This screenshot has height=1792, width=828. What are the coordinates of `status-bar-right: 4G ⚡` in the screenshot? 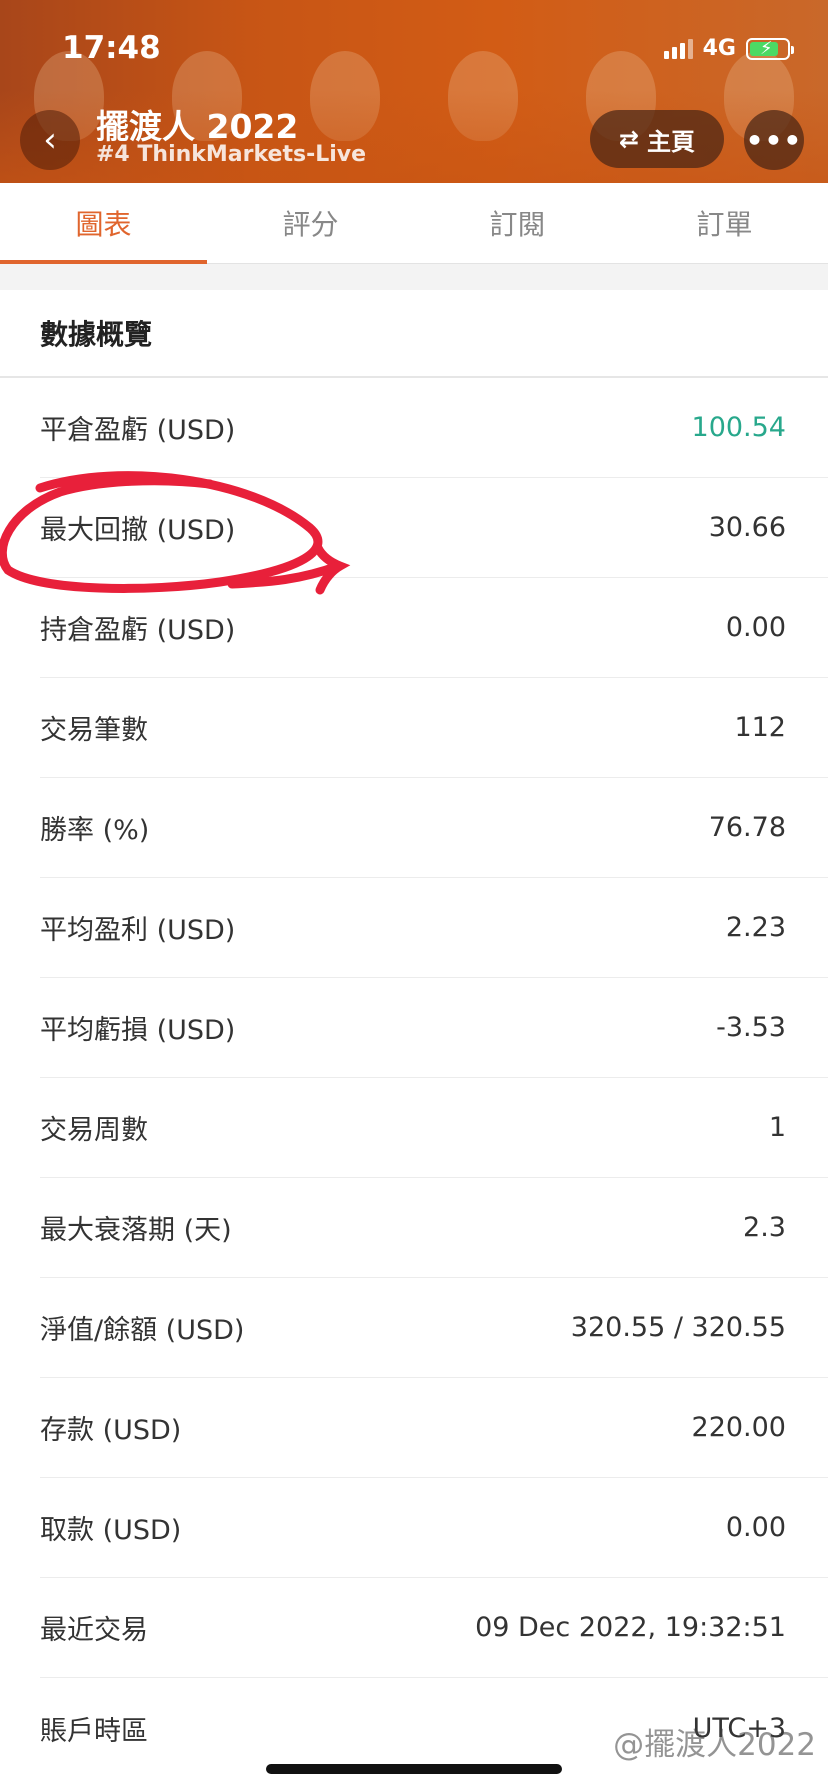 It's located at (728, 48).